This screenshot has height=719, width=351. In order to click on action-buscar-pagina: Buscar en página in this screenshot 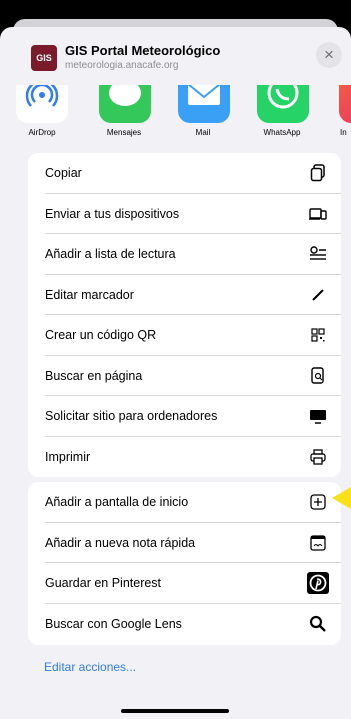, I will do `click(184, 376)`.